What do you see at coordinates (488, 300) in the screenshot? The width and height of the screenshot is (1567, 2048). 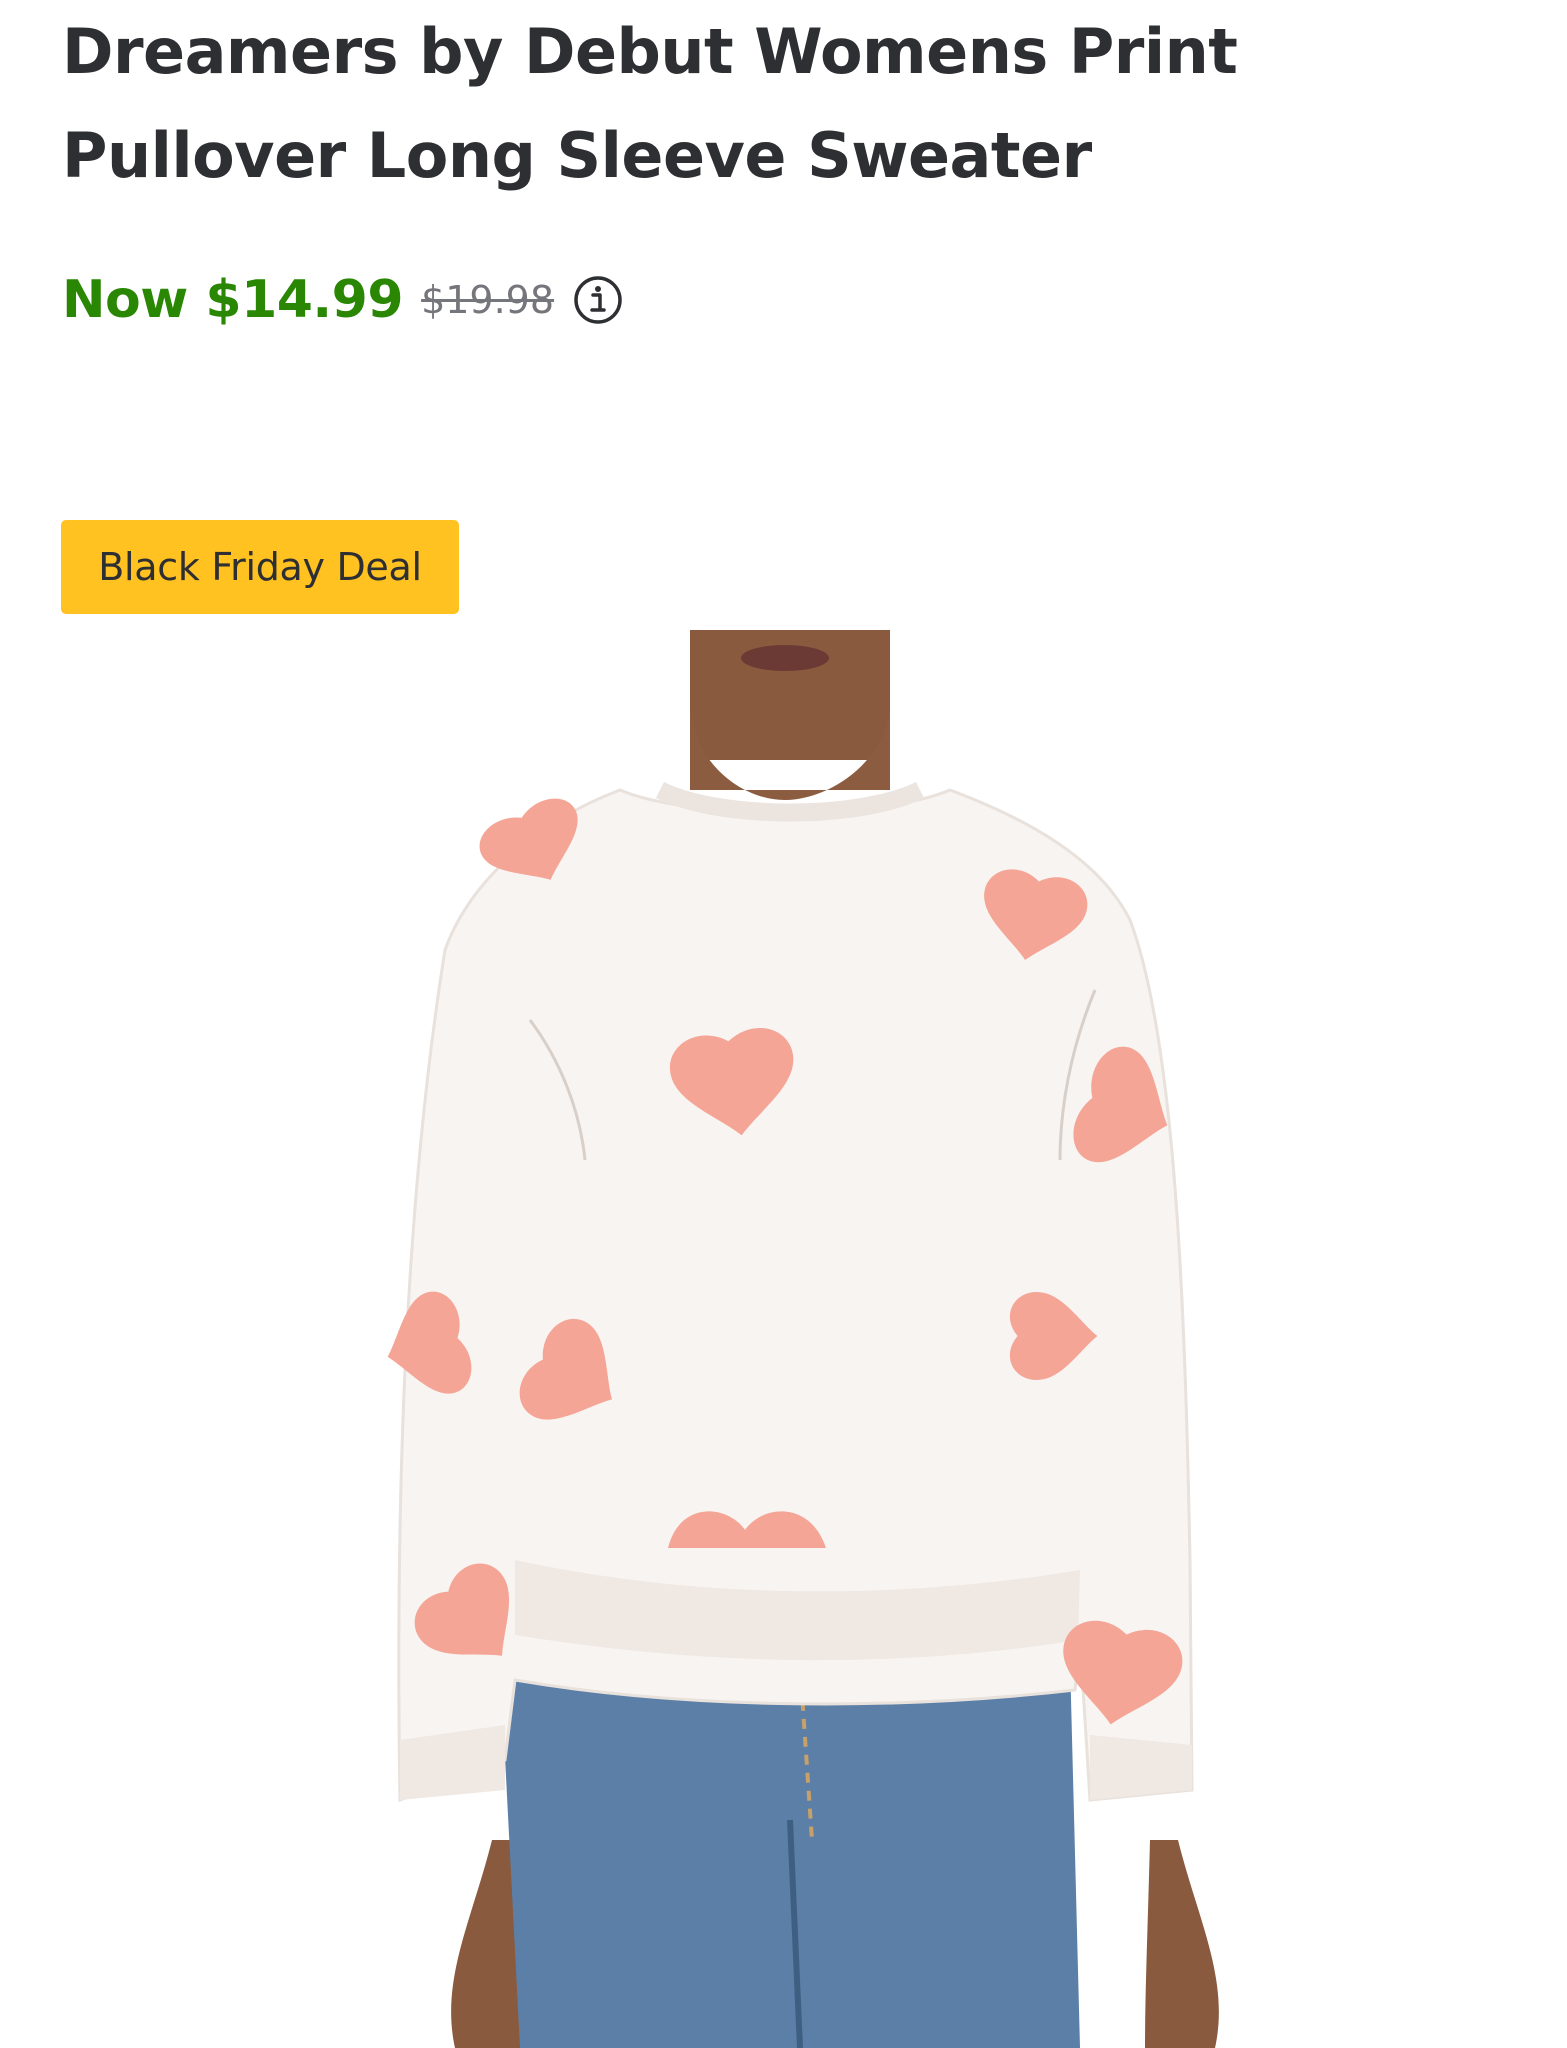 I see `was-price: $19.98` at bounding box center [488, 300].